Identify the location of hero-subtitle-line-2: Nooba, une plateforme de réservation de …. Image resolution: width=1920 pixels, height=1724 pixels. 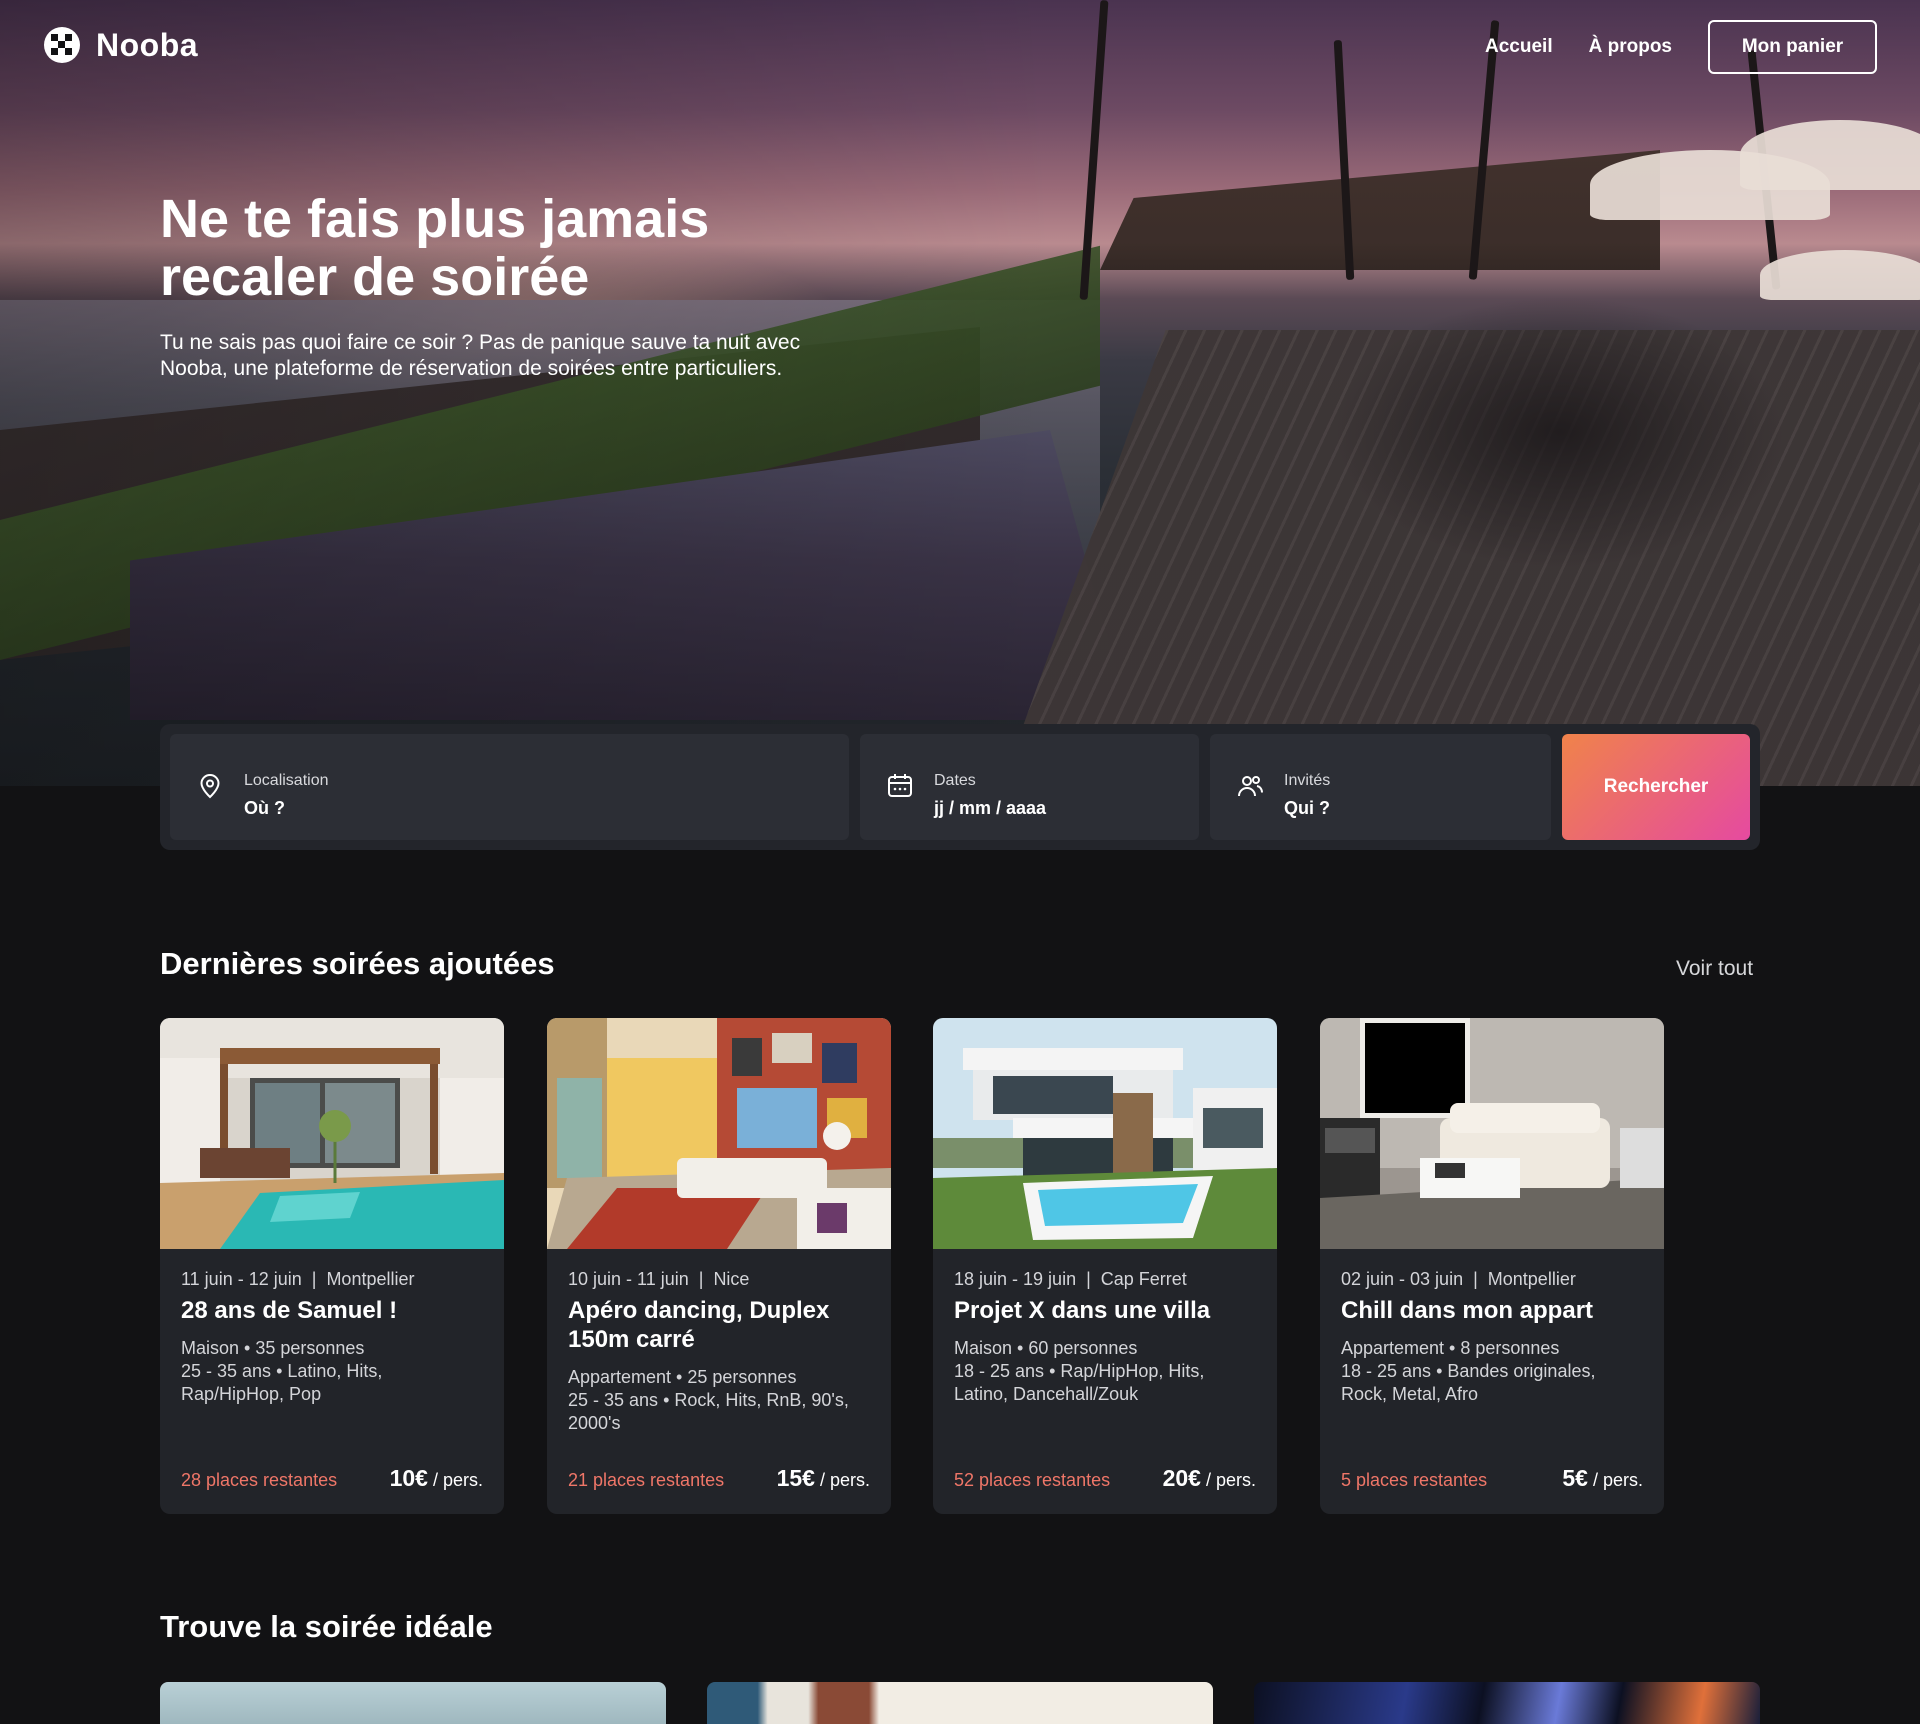
(471, 368).